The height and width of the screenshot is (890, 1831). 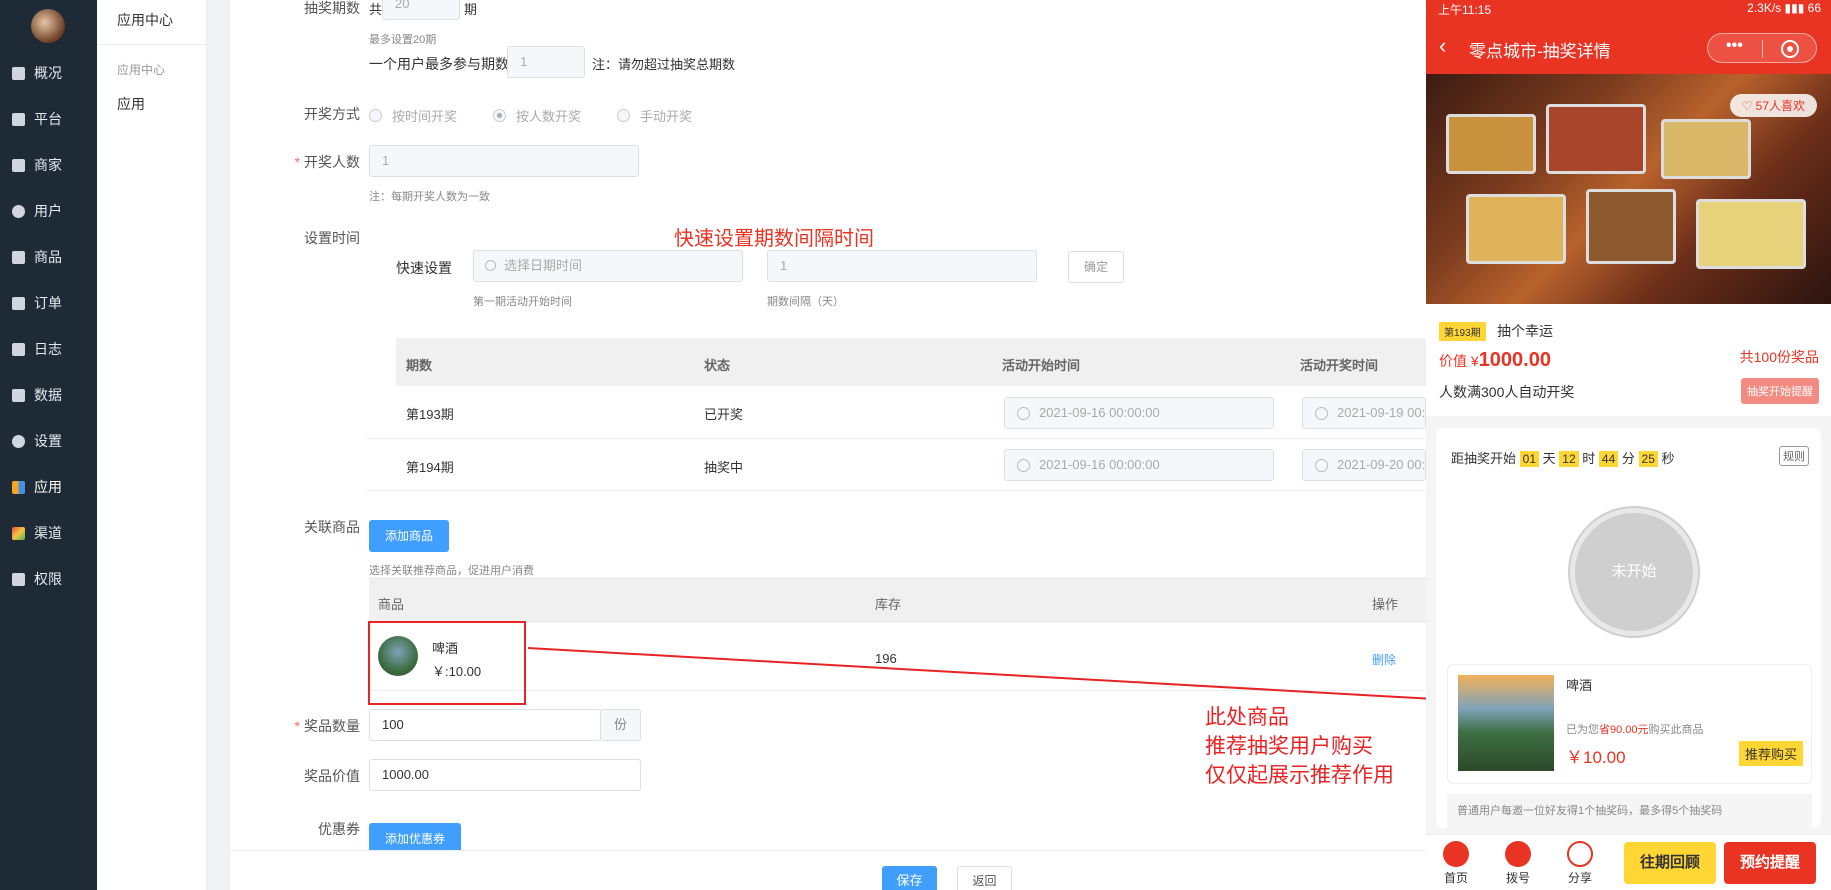 What do you see at coordinates (1773, 105) in the screenshot?
I see `likes-badge: ♡ 57人喜欢` at bounding box center [1773, 105].